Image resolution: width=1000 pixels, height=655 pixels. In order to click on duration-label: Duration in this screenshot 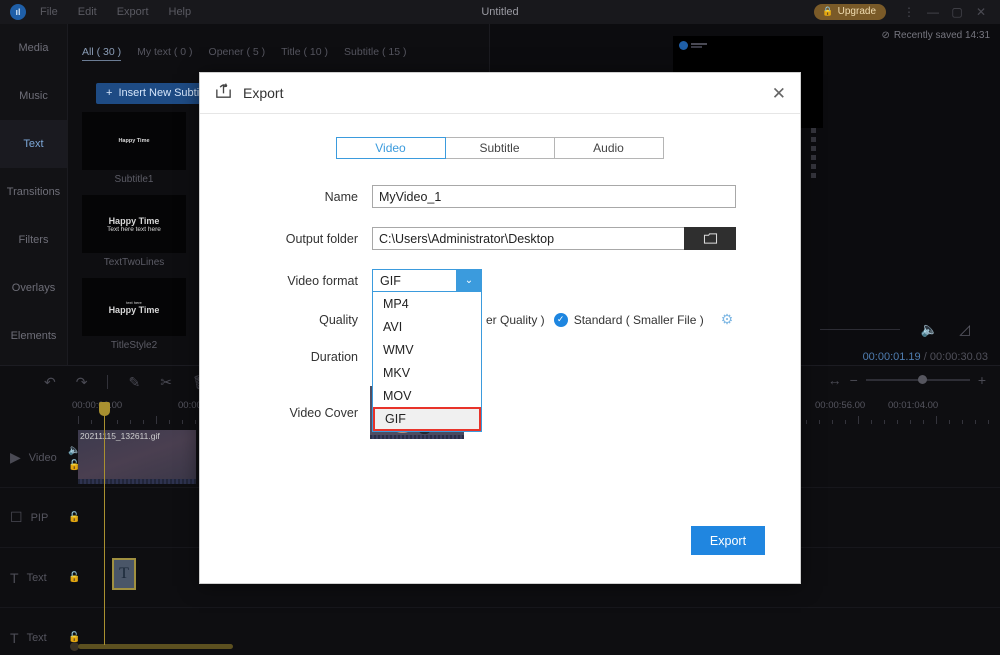, I will do `click(334, 357)`.